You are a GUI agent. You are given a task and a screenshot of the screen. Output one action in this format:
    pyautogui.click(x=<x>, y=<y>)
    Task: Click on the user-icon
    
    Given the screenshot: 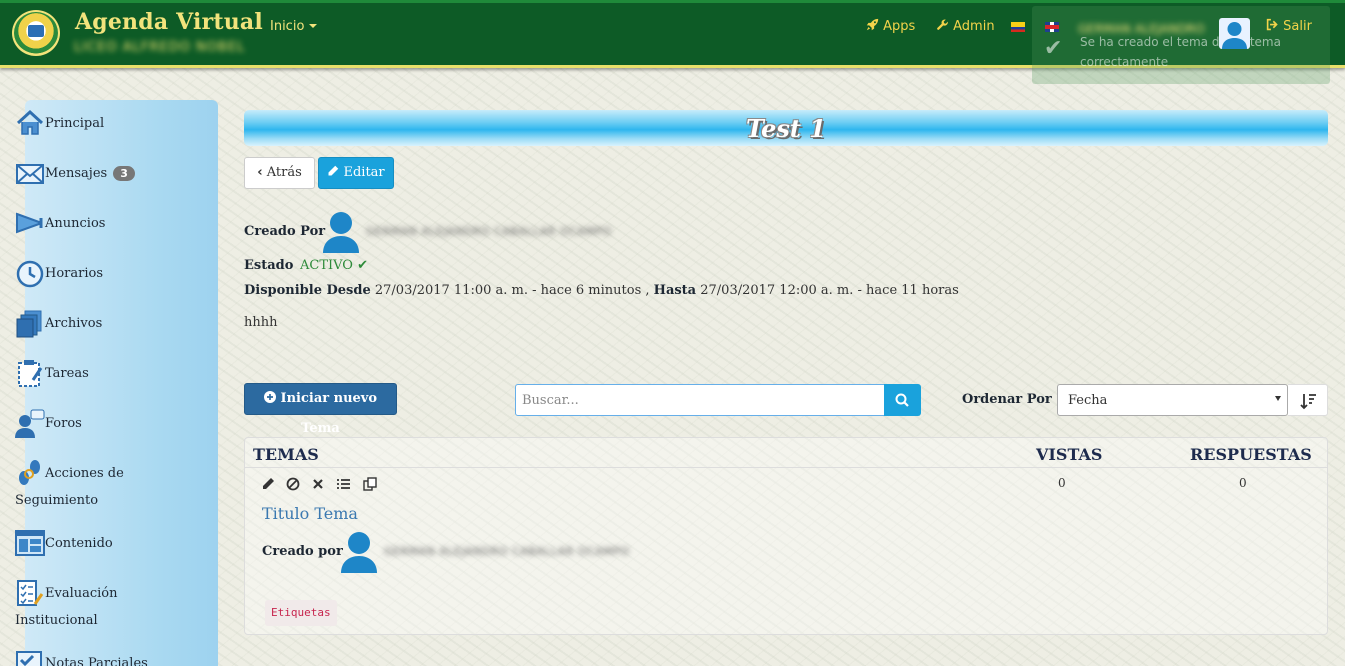 What is the action you would take?
    pyautogui.click(x=1234, y=35)
    